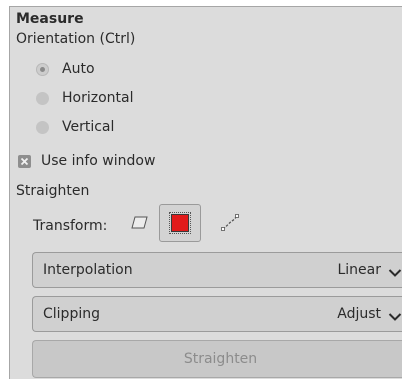 The height and width of the screenshot is (379, 402). Describe the element at coordinates (71, 314) in the screenshot. I see `clipping-label: Clipping` at that location.